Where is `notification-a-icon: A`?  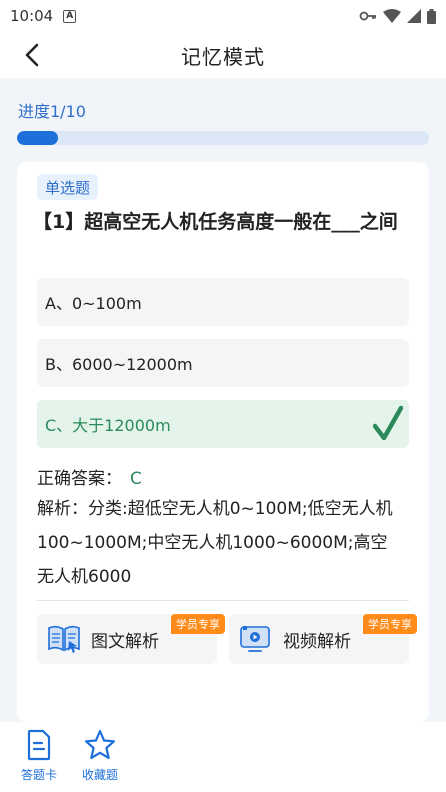
notification-a-icon: A is located at coordinates (70, 16).